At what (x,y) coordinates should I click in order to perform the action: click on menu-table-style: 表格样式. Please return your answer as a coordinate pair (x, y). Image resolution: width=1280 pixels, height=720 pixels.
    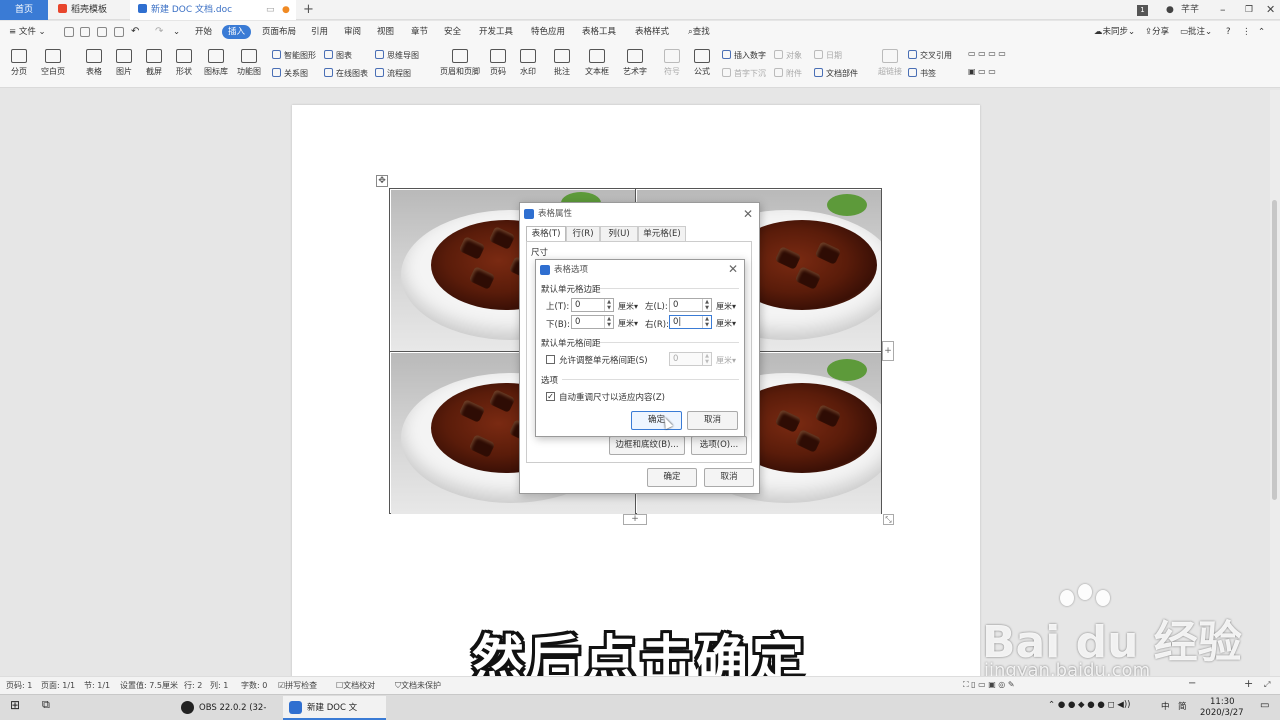
    Looking at the image, I should click on (652, 32).